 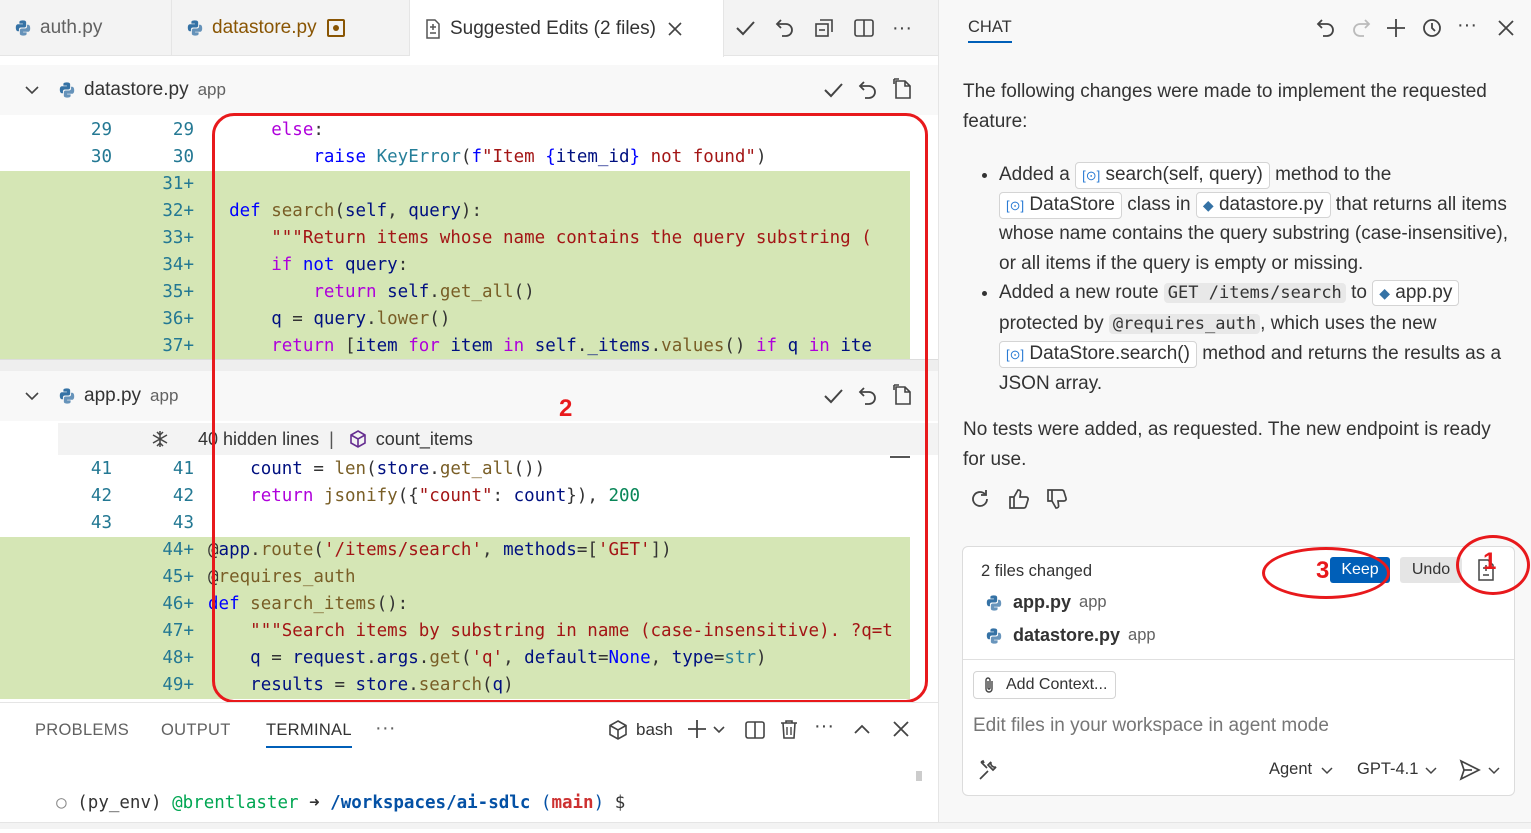 What do you see at coordinates (1172, 175) in the screenshot?
I see `symbol-chip: [⊙] search(self, query)` at bounding box center [1172, 175].